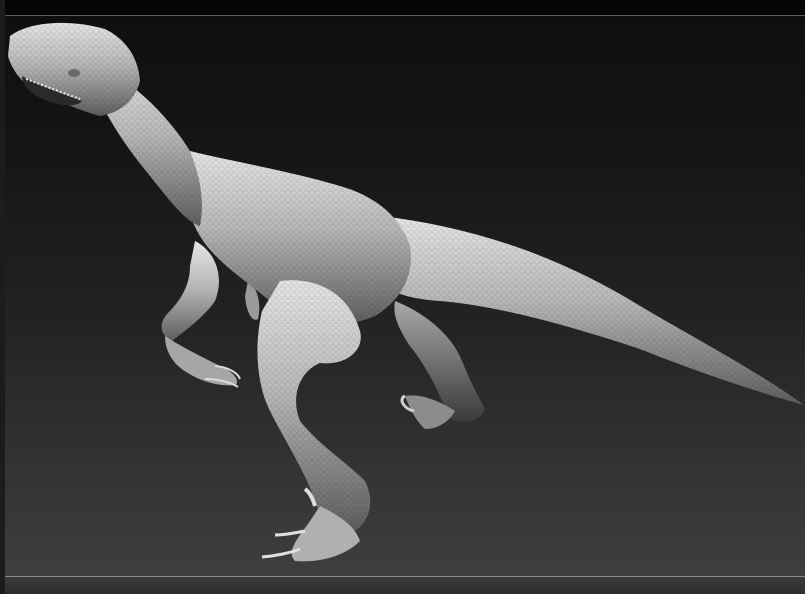 The width and height of the screenshot is (805, 594). I want to click on eye-icon, so click(74, 73).